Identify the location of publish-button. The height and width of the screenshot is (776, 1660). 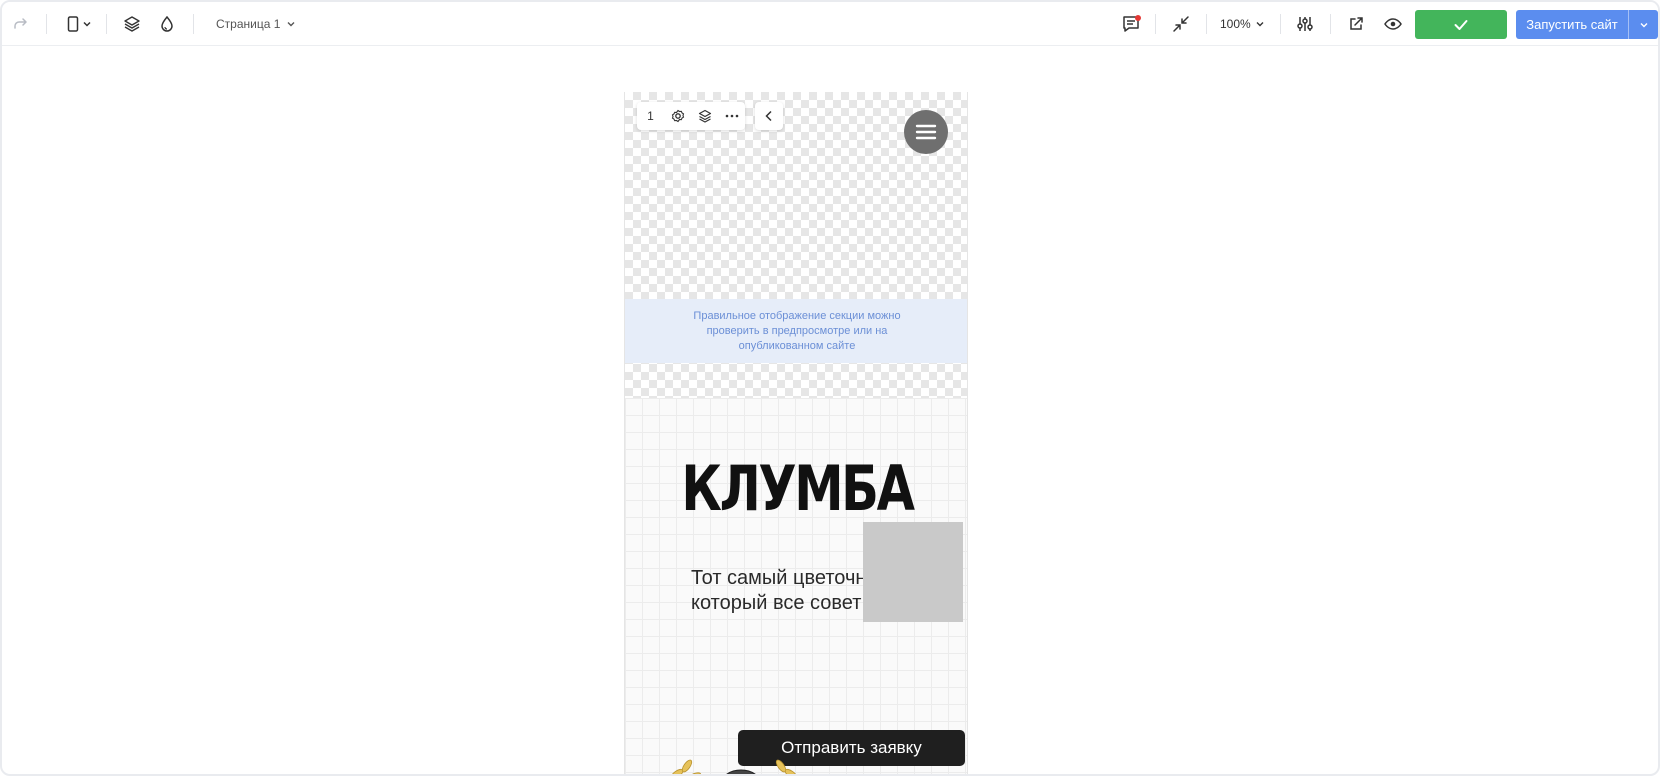
(1461, 24).